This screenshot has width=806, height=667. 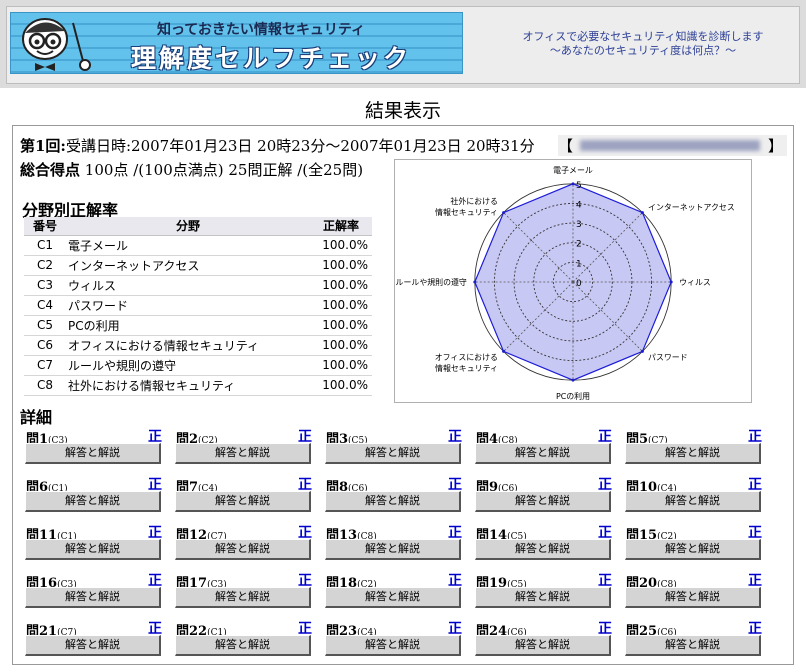 What do you see at coordinates (643, 50) in the screenshot?
I see `tagline-line2: ～あなたのセキュリティ度は何点？～` at bounding box center [643, 50].